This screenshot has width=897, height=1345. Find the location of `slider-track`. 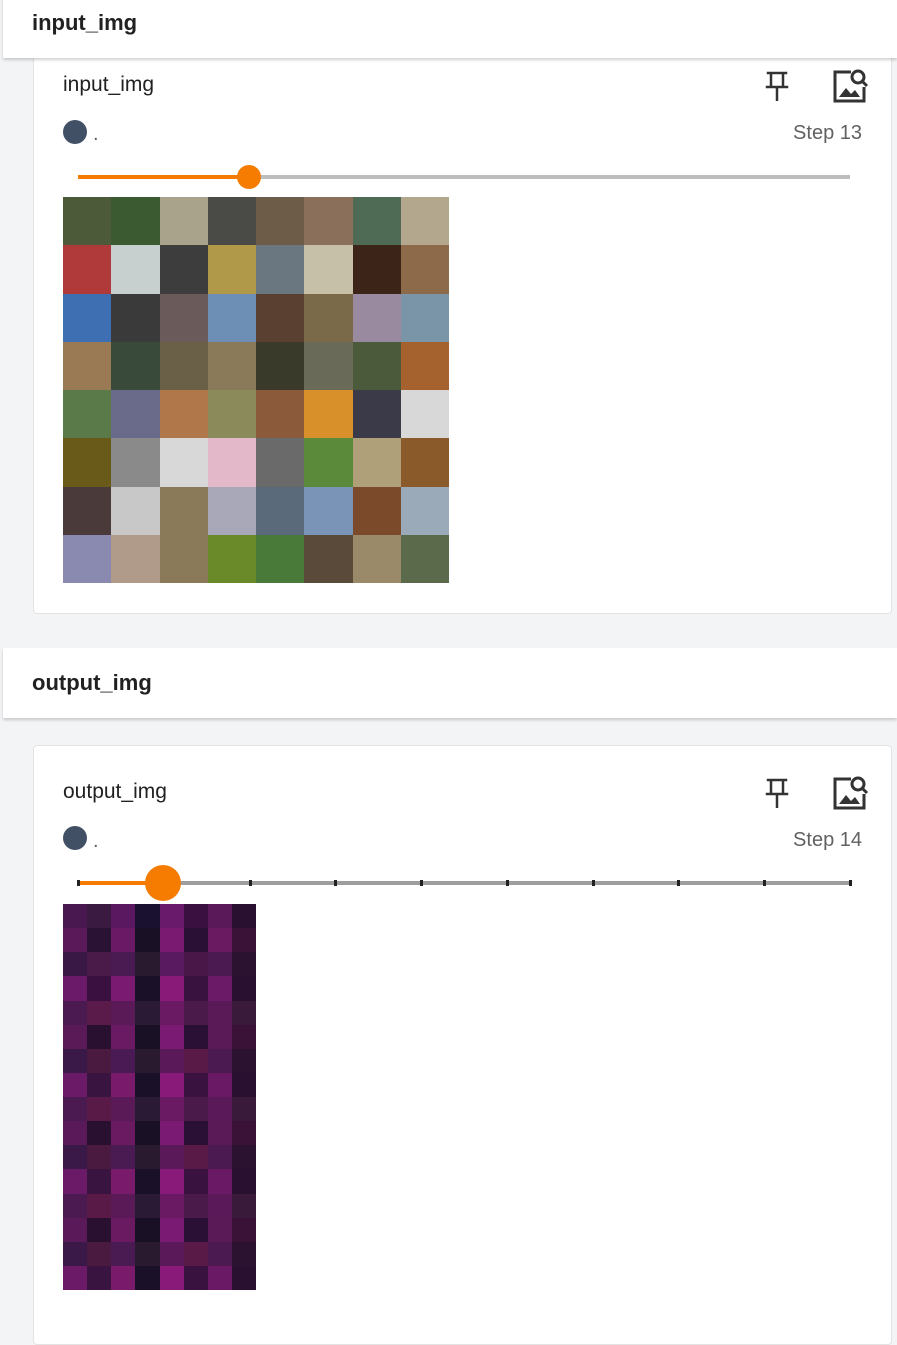

slider-track is located at coordinates (464, 883).